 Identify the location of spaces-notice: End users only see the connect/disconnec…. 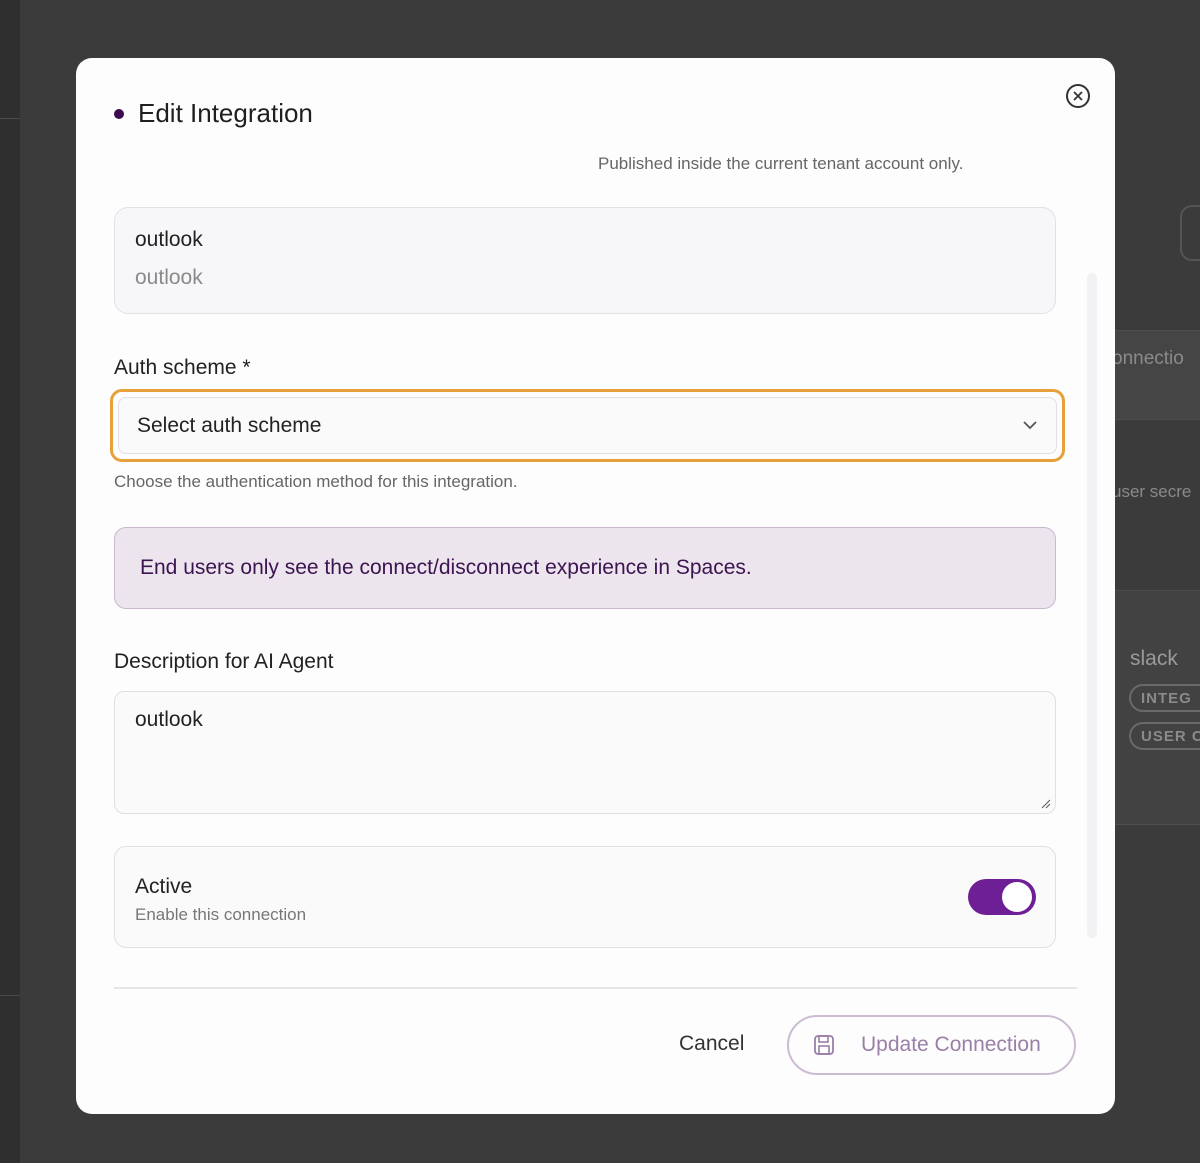
(585, 568).